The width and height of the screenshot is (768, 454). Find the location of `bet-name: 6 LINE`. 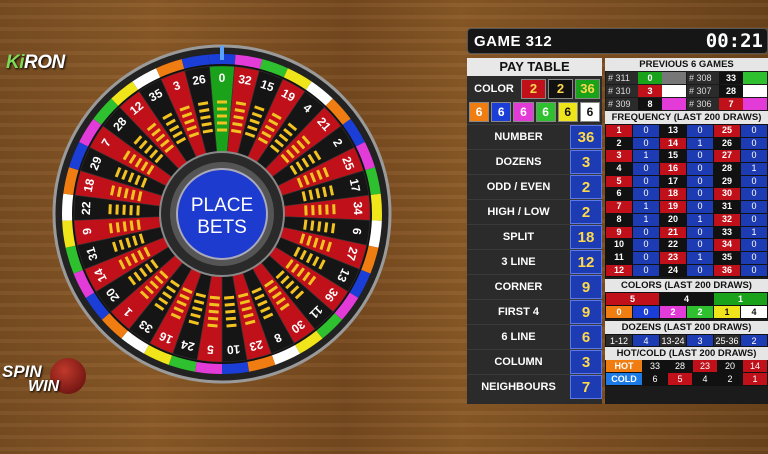

bet-name: 6 LINE is located at coordinates (518, 337).